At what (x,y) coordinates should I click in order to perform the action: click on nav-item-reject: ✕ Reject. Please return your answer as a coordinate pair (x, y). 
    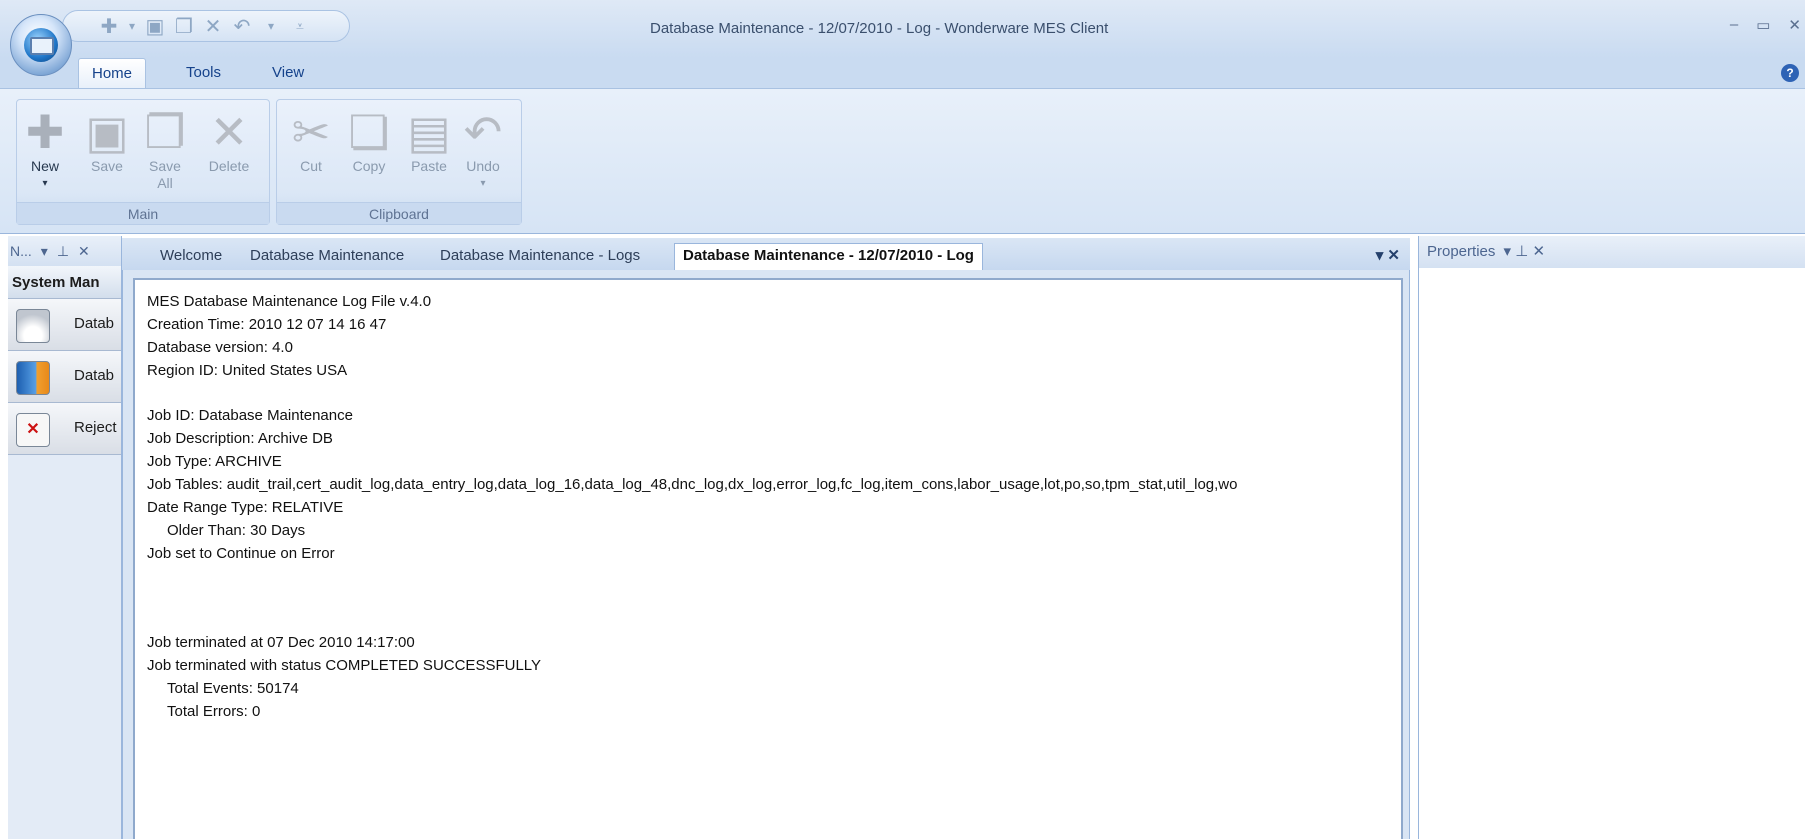
    Looking at the image, I should click on (64, 429).